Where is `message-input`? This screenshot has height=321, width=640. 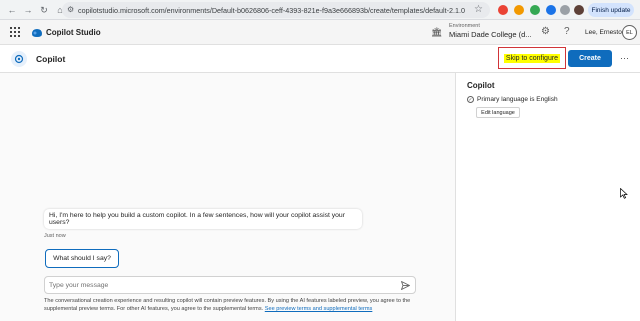
message-input is located at coordinates (219, 285).